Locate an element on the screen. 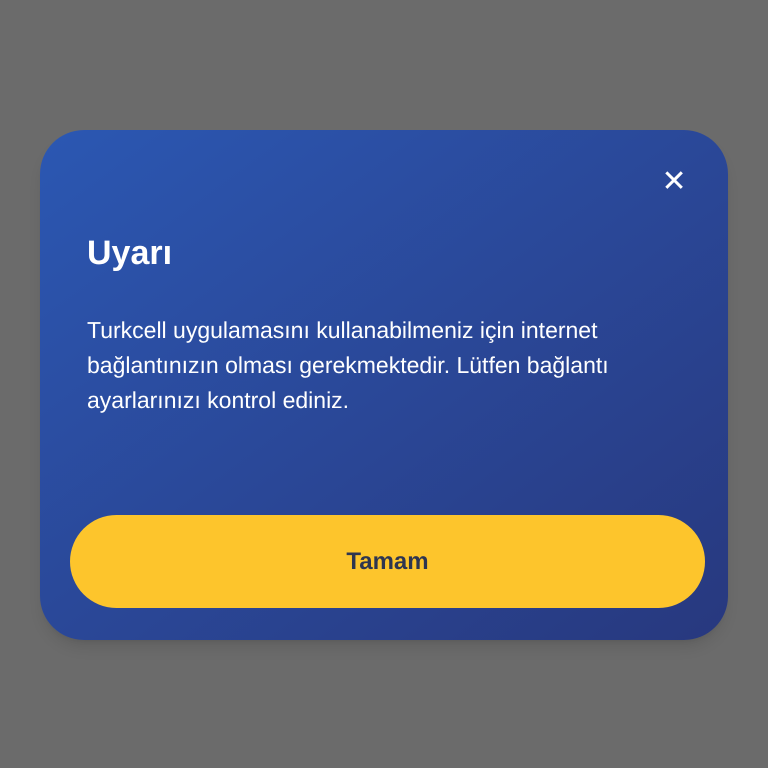 The width and height of the screenshot is (768, 768). dialog-message: Turkcell uygulamasını kullanabilmeniz için internet bağlantınızın olması gerekmektedir. Lütfen bağlantı ayarlarınızı kontrol ediniz. is located at coordinates (348, 365).